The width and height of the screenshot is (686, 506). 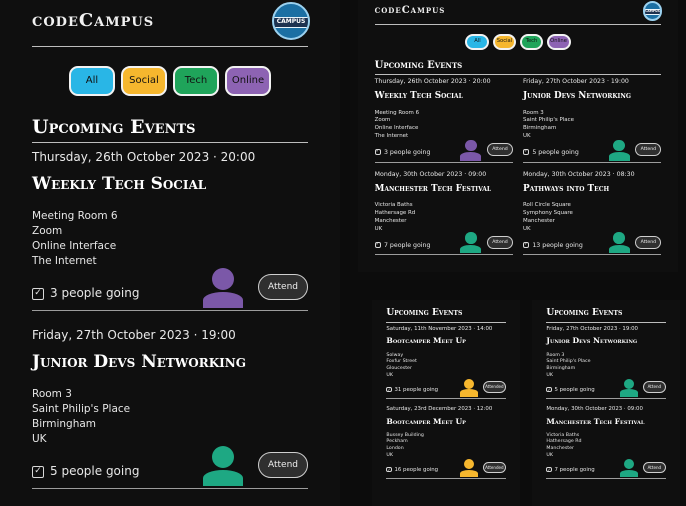 What do you see at coordinates (557, 245) in the screenshot?
I see `attendee-count-text: 13 people going` at bounding box center [557, 245].